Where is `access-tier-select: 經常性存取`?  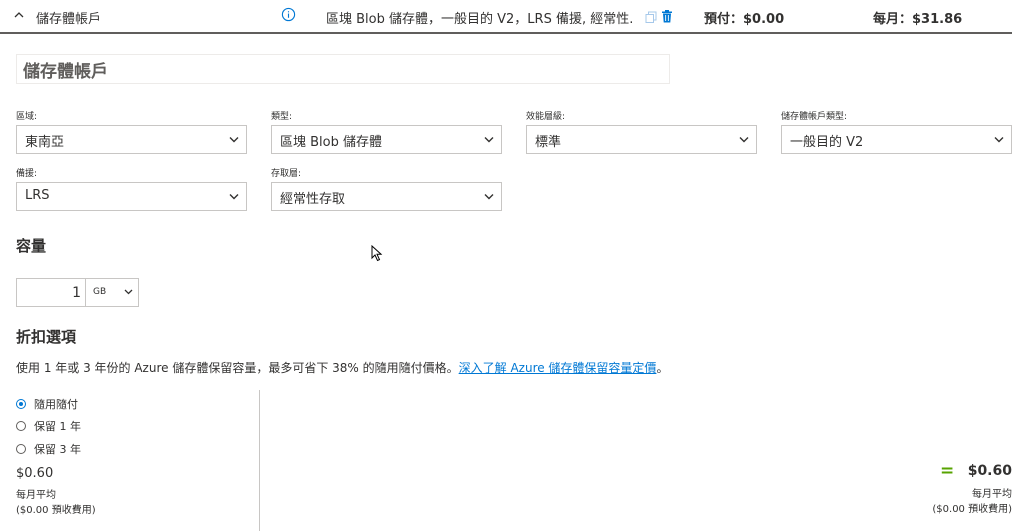 access-tier-select: 經常性存取 is located at coordinates (386, 196).